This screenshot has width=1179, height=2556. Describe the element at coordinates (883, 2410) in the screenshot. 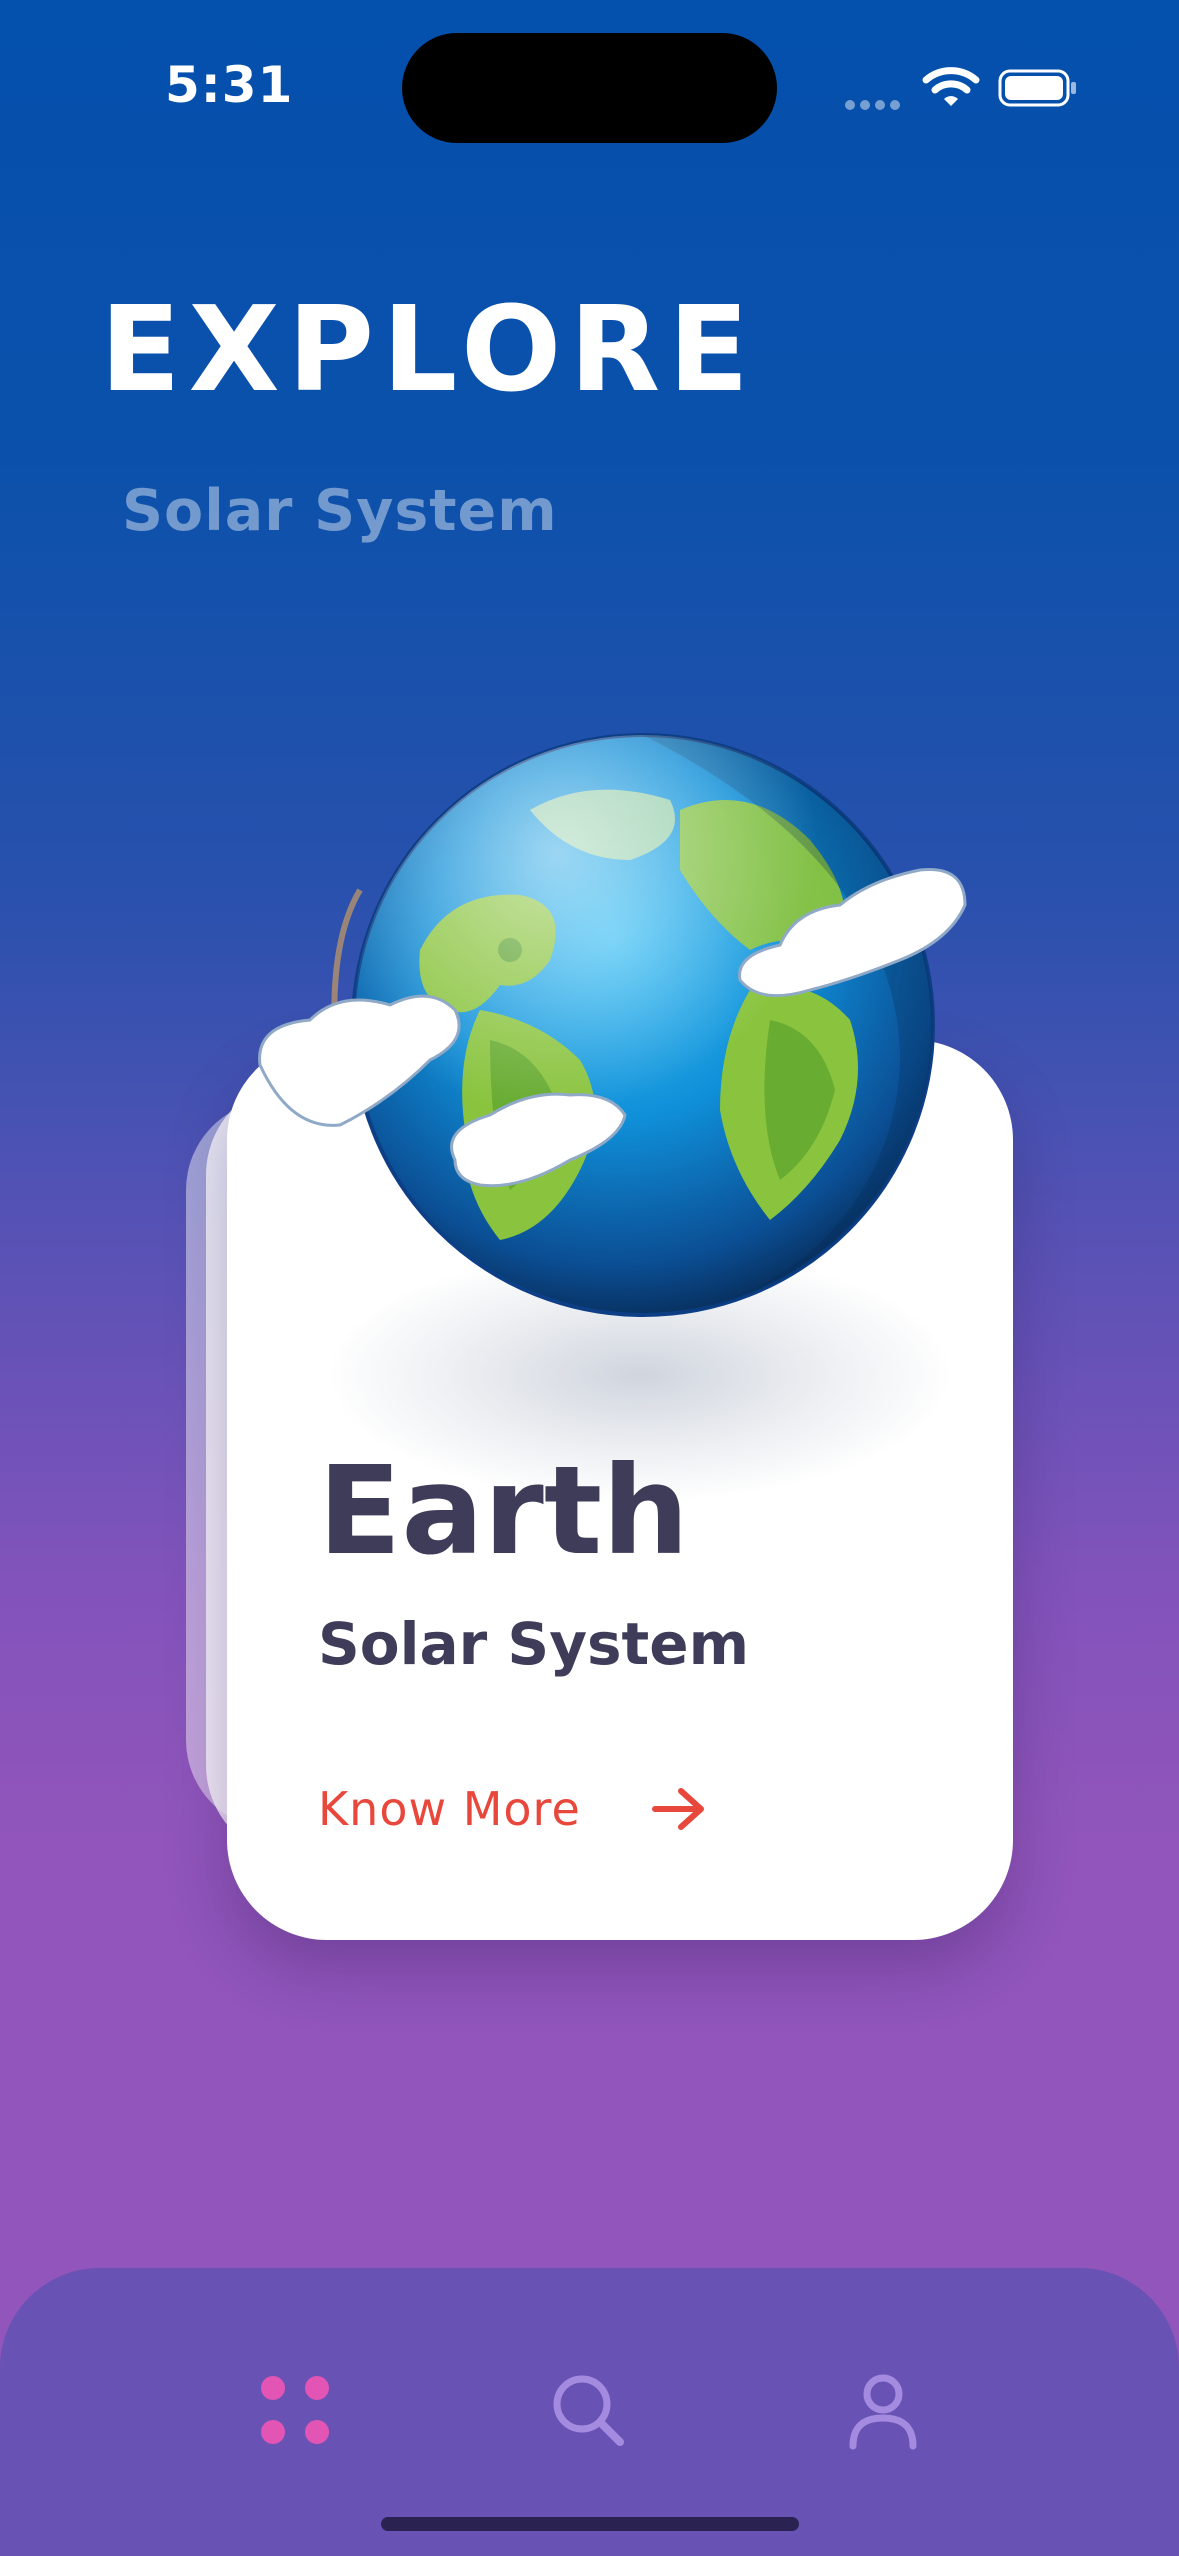

I see `profile-icon` at that location.